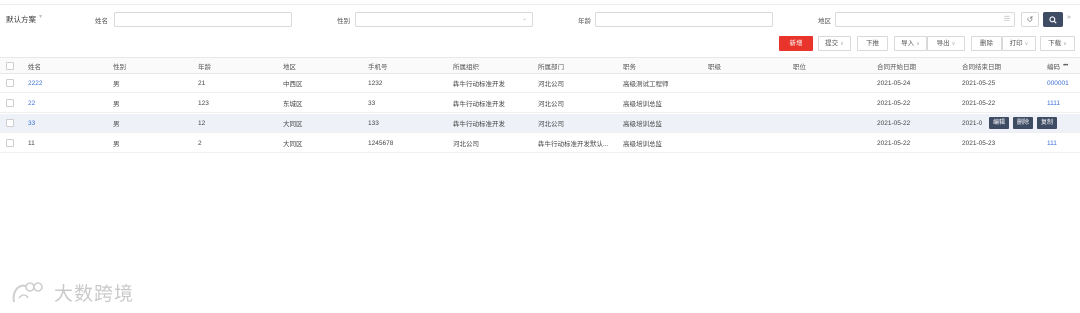 The image size is (1080, 313). What do you see at coordinates (986, 43) in the screenshot?
I see `delete-button: 删除` at bounding box center [986, 43].